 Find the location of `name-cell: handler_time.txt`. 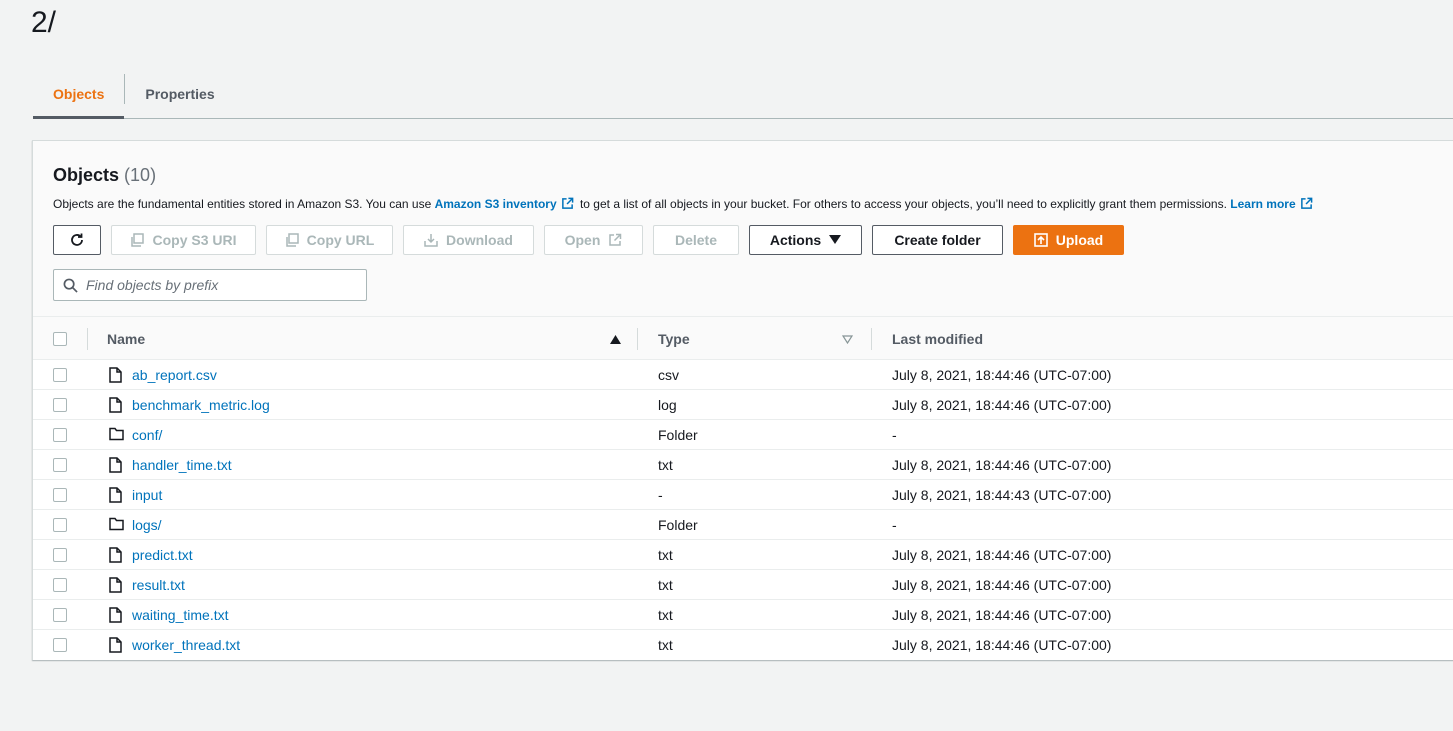

name-cell: handler_time.txt is located at coordinates (182, 465).